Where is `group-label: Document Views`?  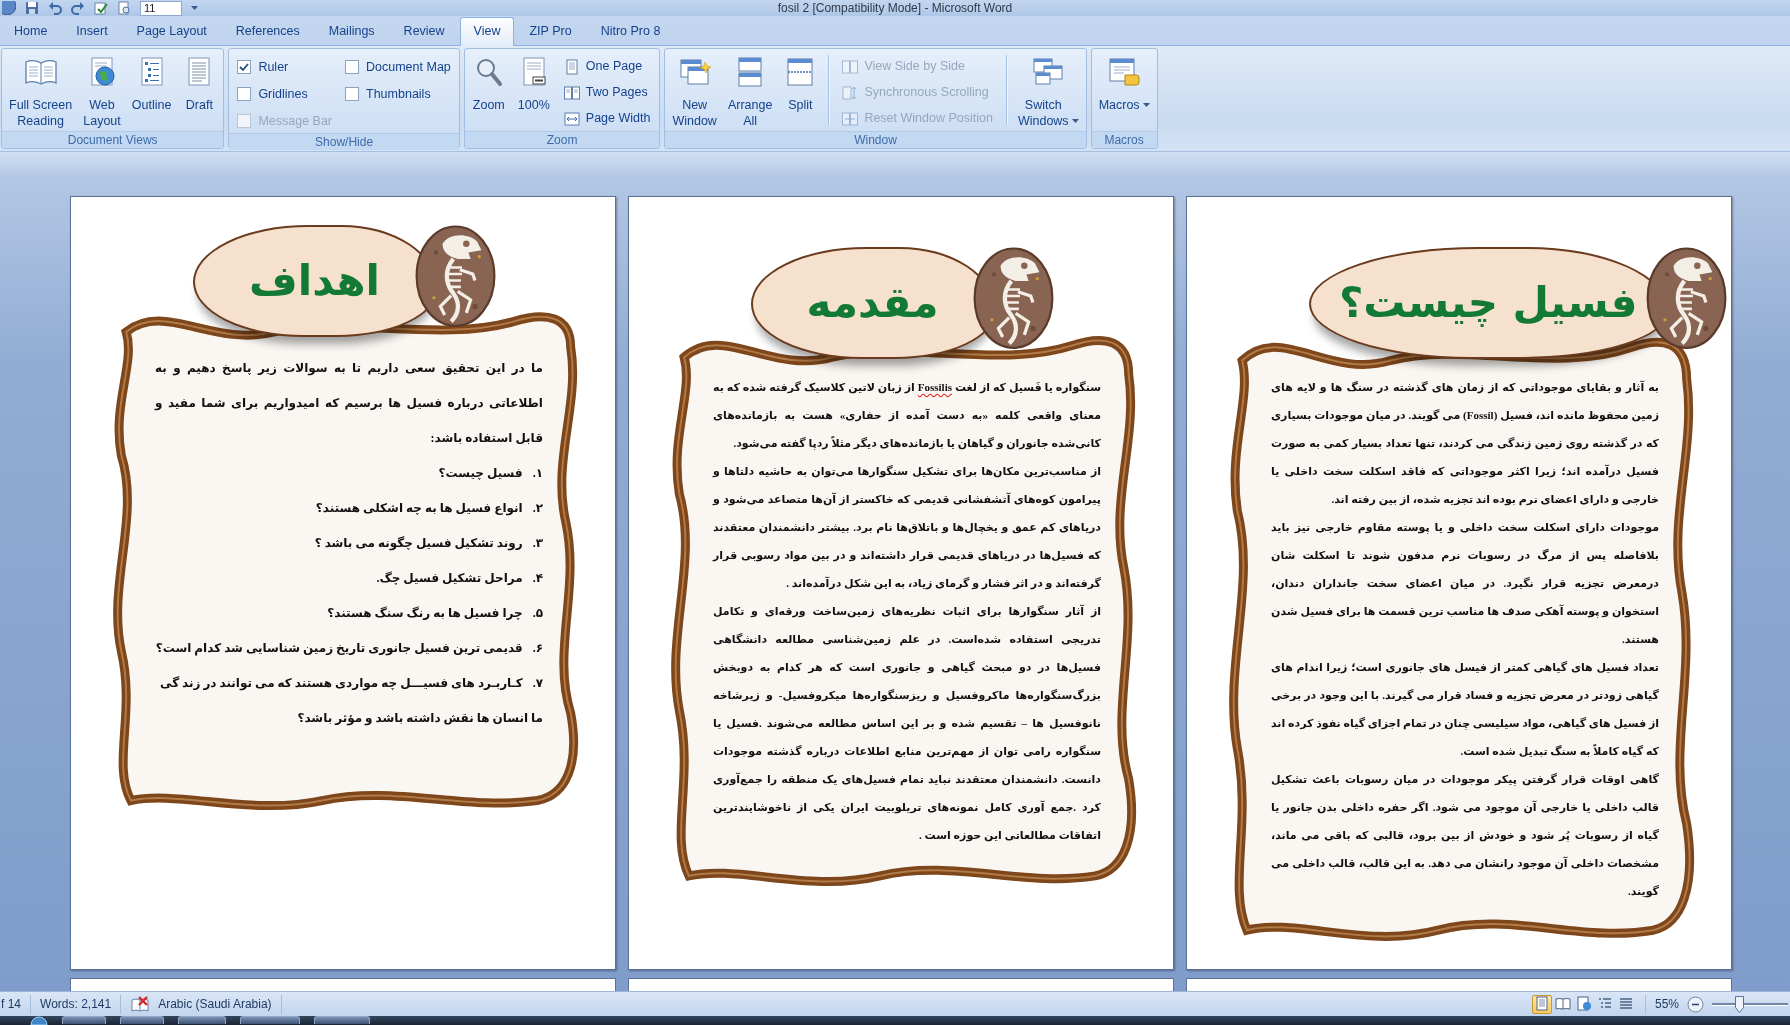 group-label: Document Views is located at coordinates (113, 139).